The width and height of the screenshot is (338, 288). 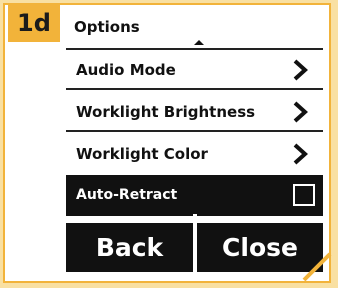 I want to click on back-button: Back, so click(x=129, y=247).